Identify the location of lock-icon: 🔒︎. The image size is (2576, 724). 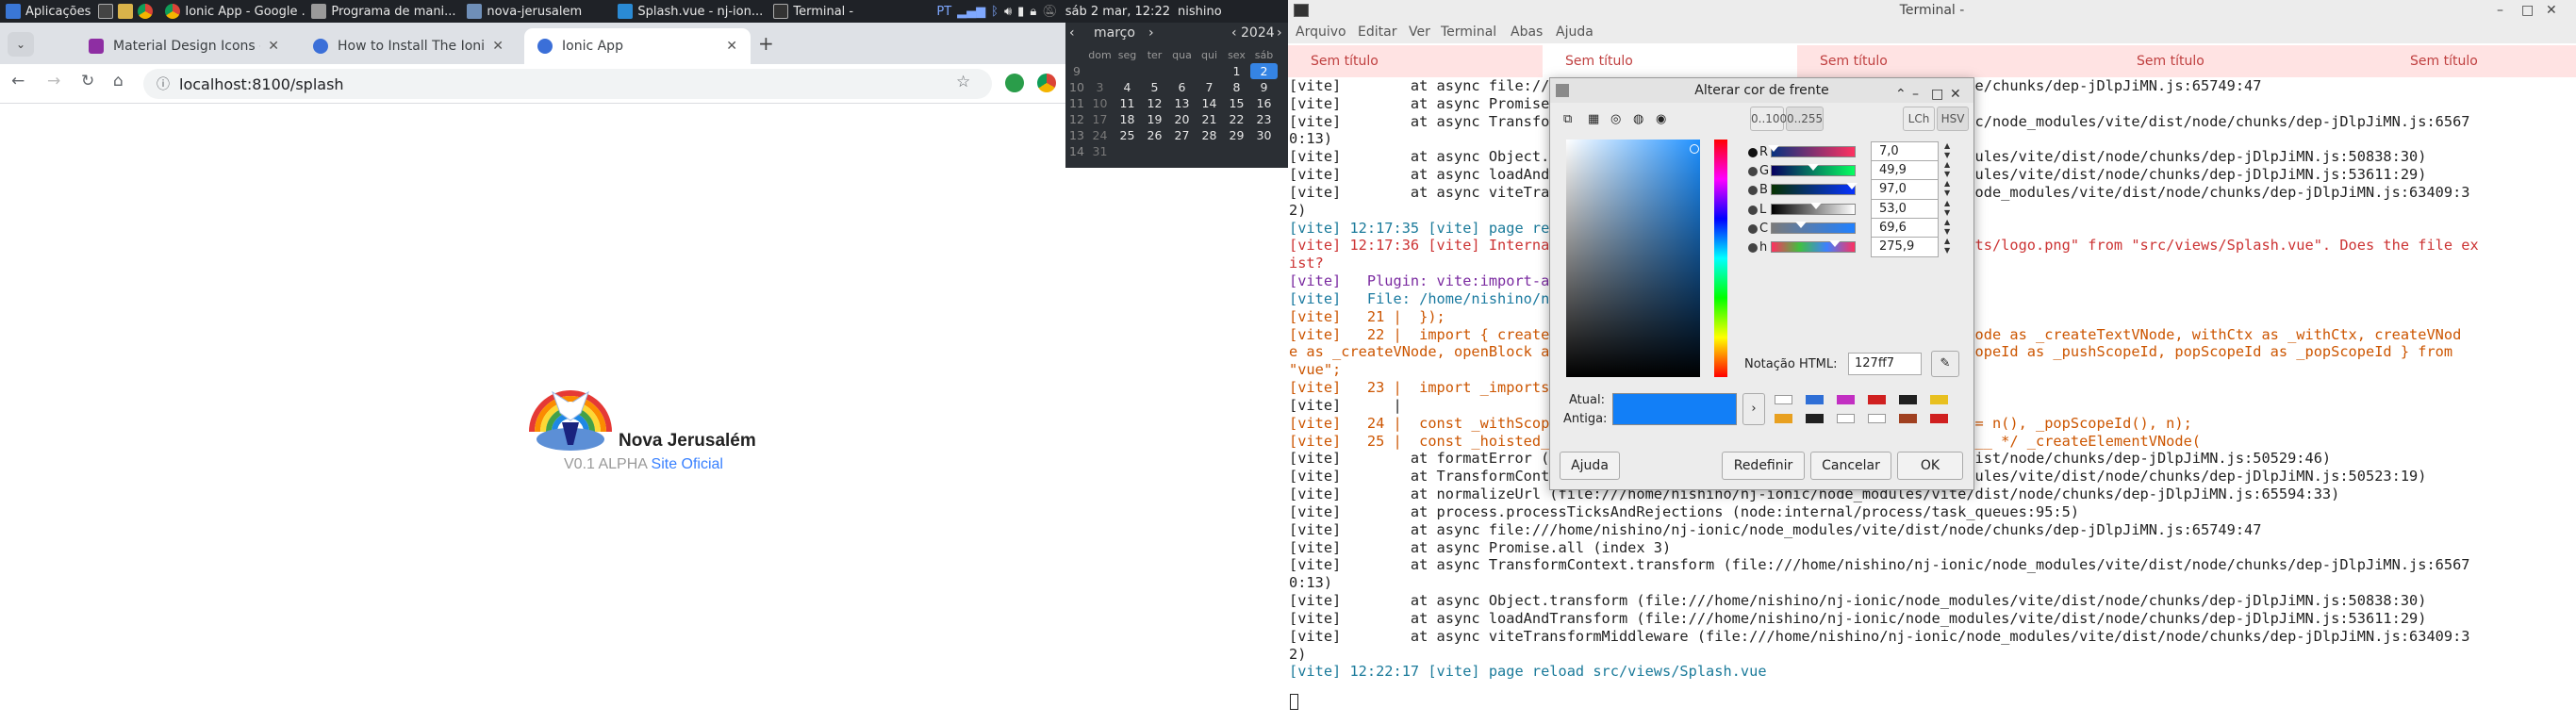
(1033, 12).